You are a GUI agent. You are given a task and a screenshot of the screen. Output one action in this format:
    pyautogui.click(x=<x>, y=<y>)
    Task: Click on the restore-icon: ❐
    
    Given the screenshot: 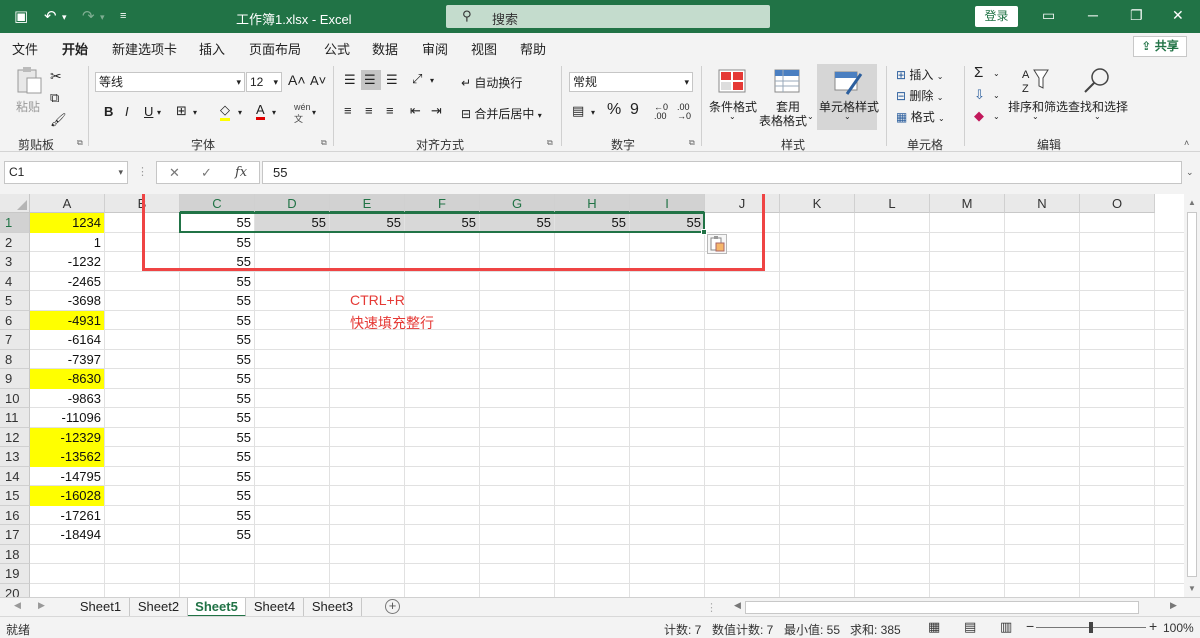 What is the action you would take?
    pyautogui.click(x=1136, y=15)
    